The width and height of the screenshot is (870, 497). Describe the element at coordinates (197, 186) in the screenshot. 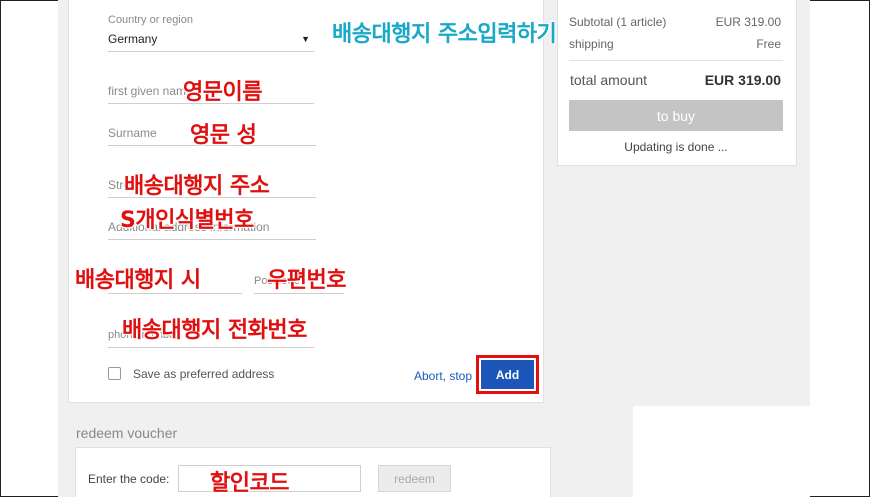

I see `annotation-street: 배송대행지 주소` at that location.